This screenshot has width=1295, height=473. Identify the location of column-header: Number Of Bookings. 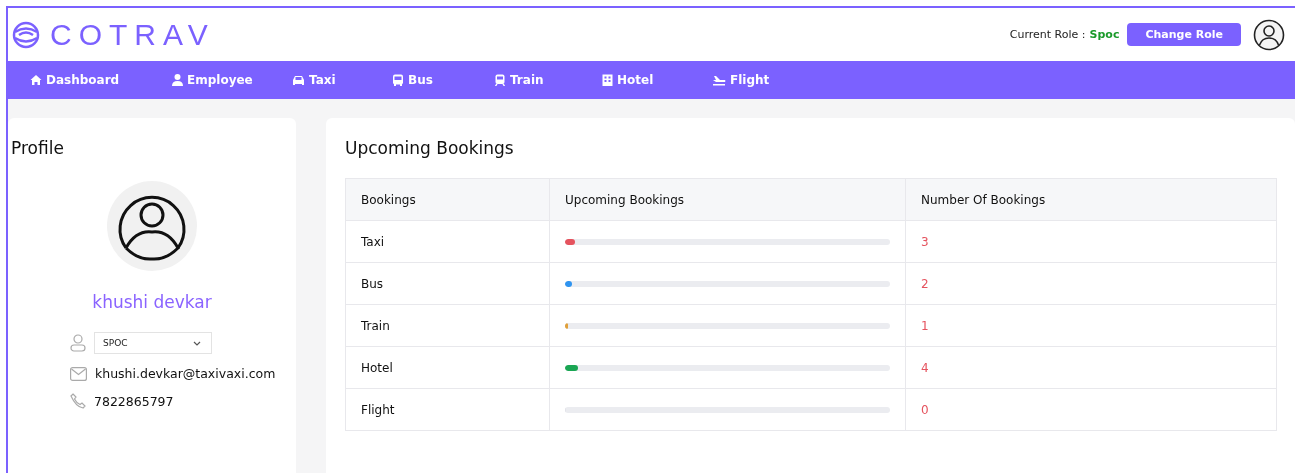
(1091, 199).